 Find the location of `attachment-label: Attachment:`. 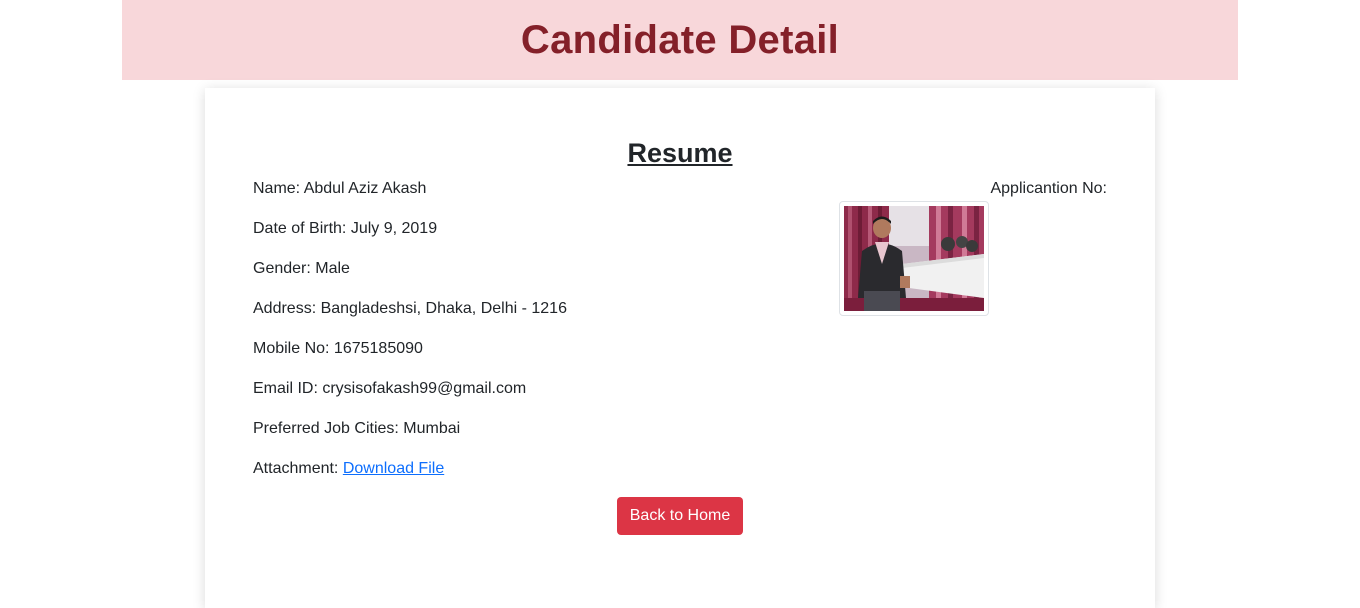

attachment-label: Attachment: is located at coordinates (298, 468).